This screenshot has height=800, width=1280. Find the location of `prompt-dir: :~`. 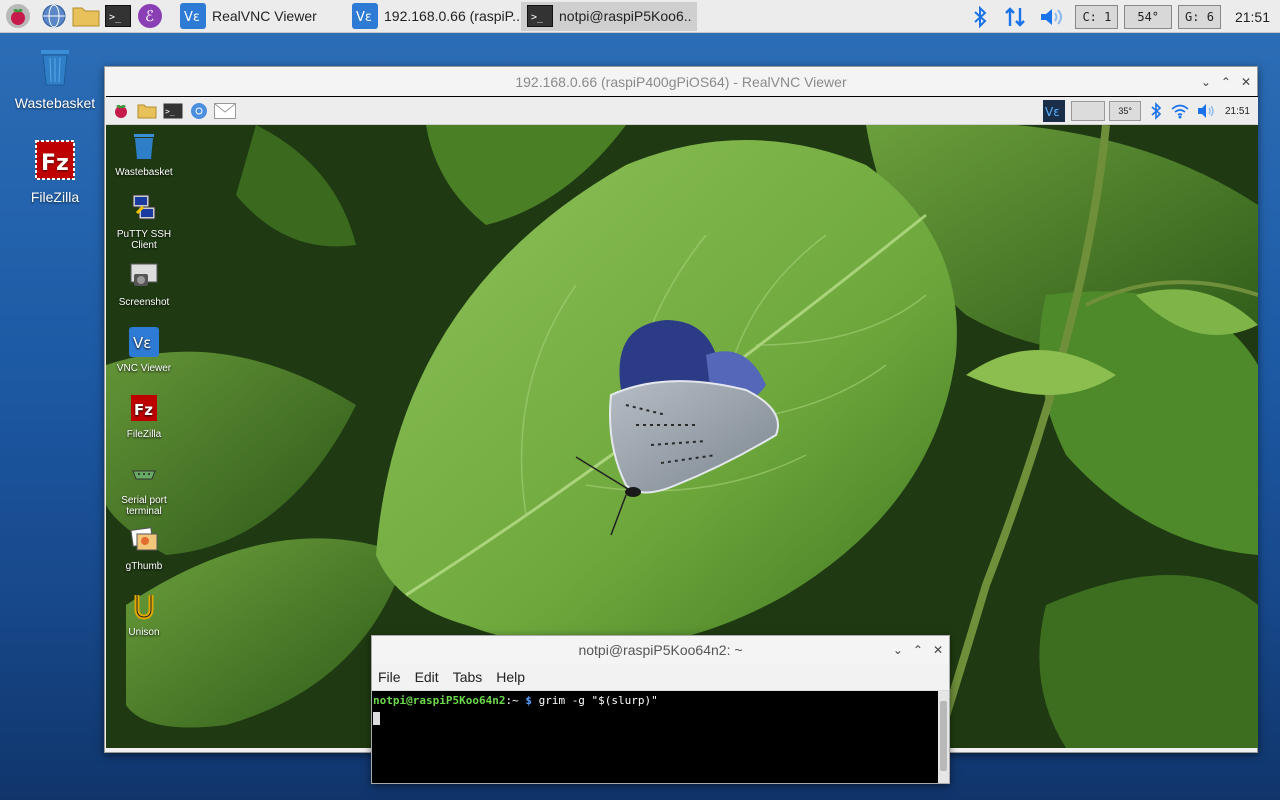

prompt-dir: :~ is located at coordinates (512, 700).